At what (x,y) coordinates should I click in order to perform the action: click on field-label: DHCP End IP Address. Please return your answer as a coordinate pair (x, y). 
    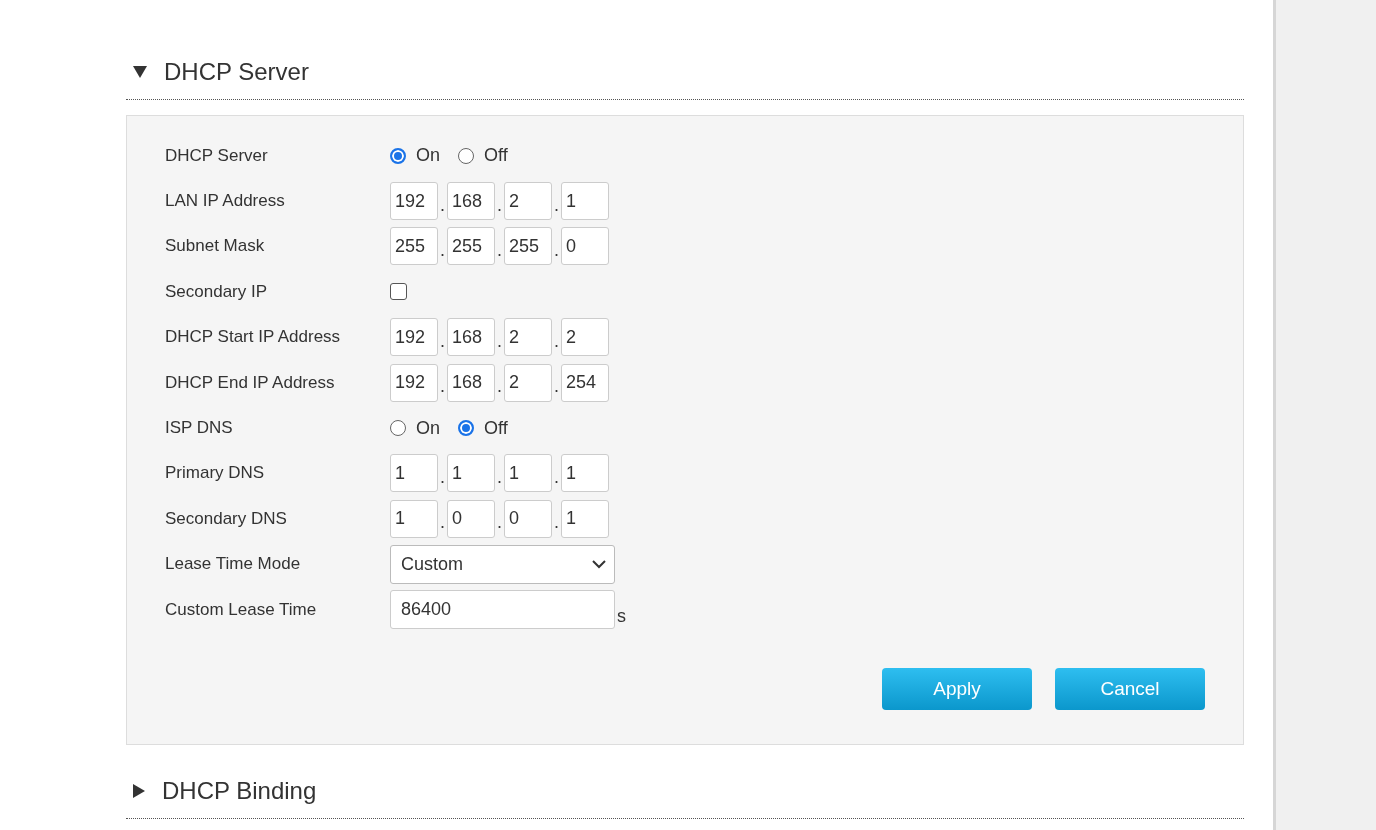
    Looking at the image, I should click on (250, 382).